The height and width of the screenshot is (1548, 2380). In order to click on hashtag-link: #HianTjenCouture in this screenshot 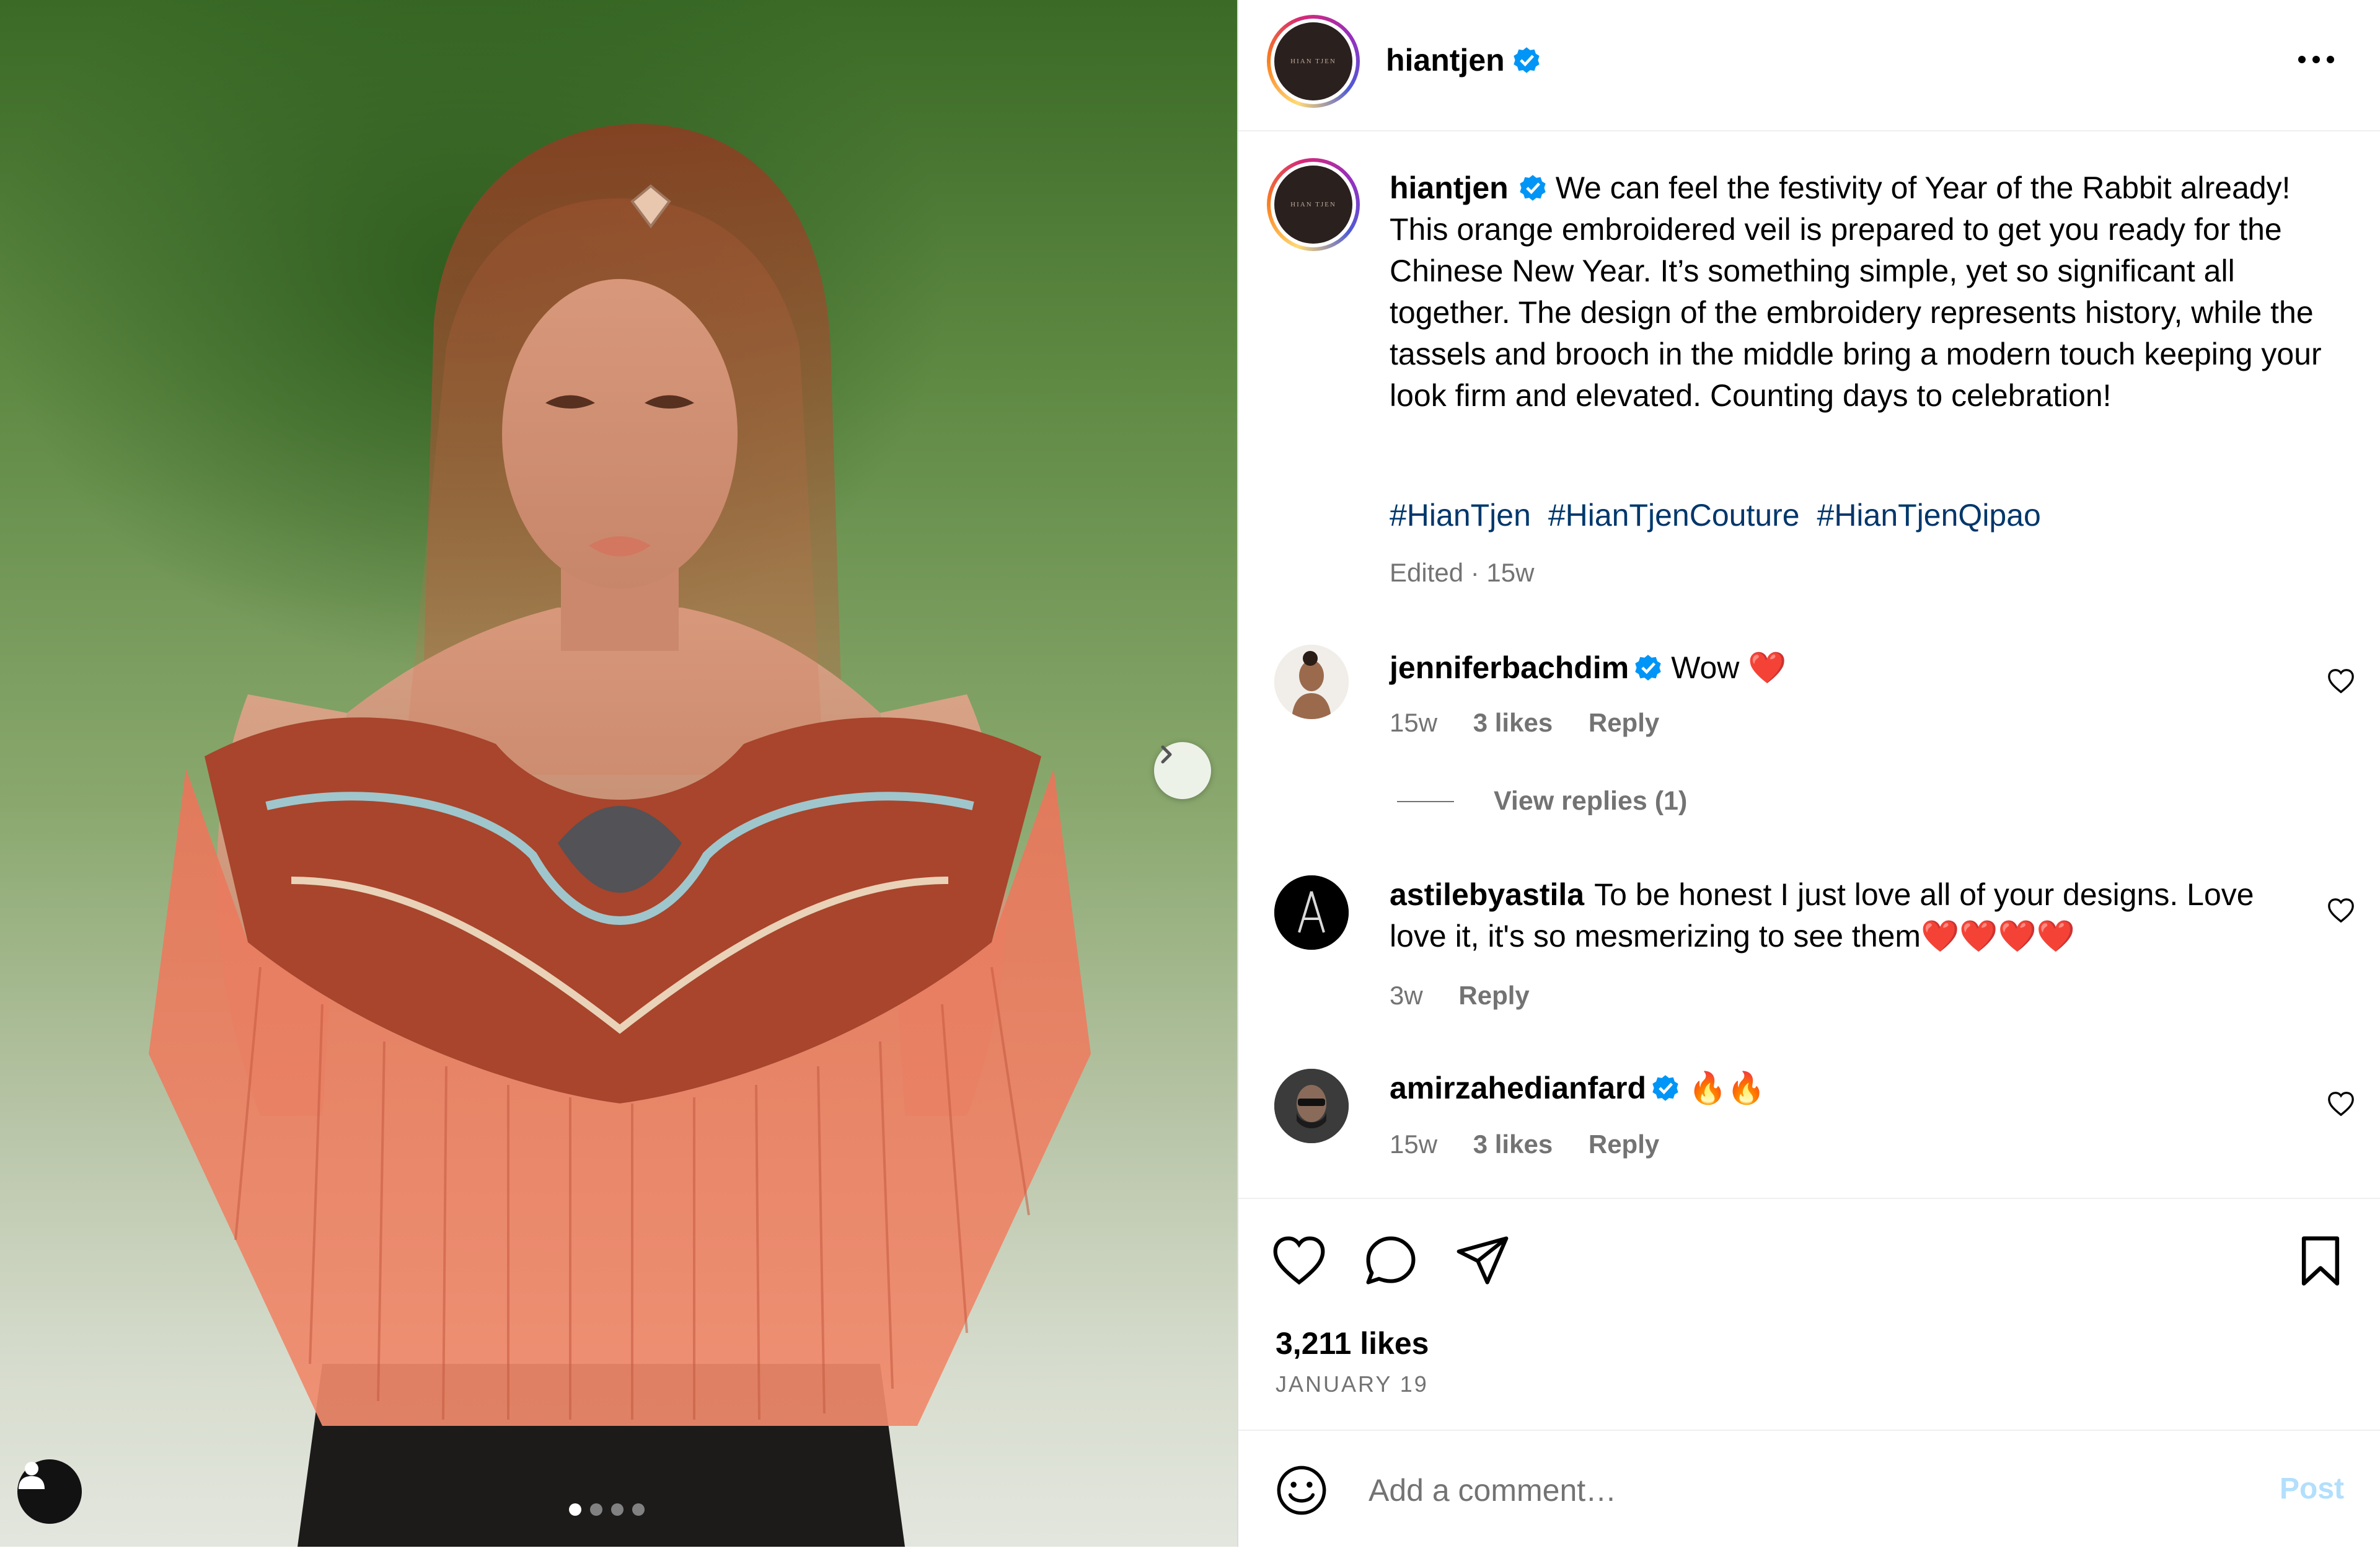, I will do `click(1674, 515)`.